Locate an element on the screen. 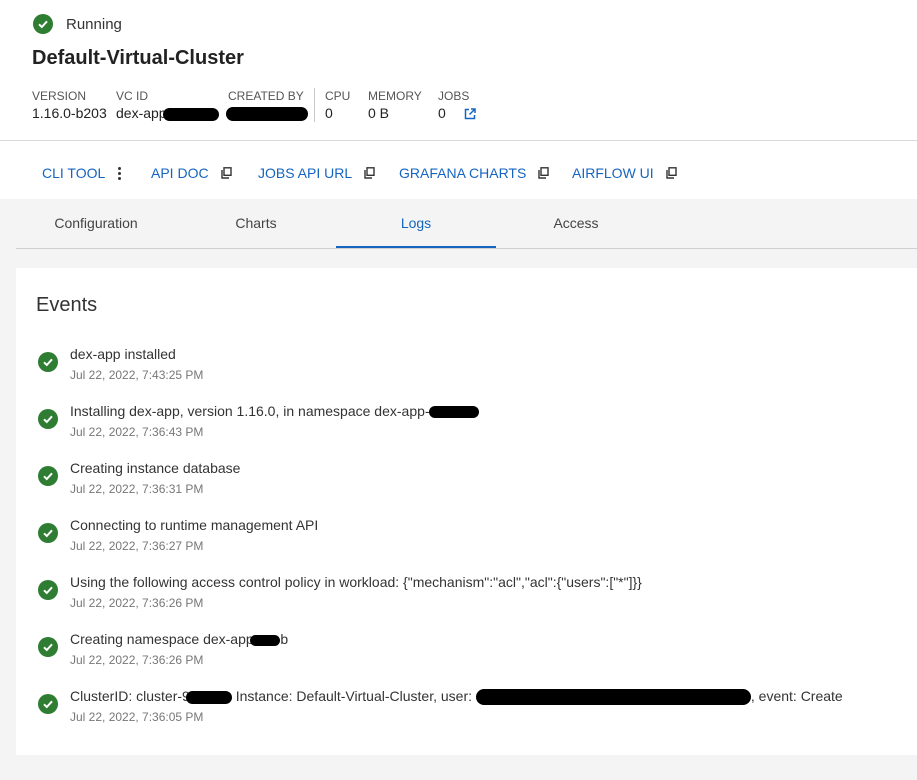  external-link-icon is located at coordinates (470, 115).